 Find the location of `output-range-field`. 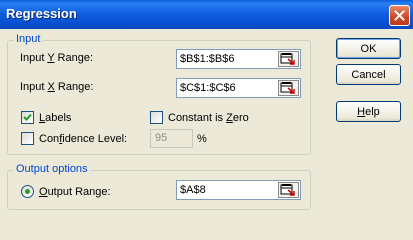

output-range-field is located at coordinates (238, 190).